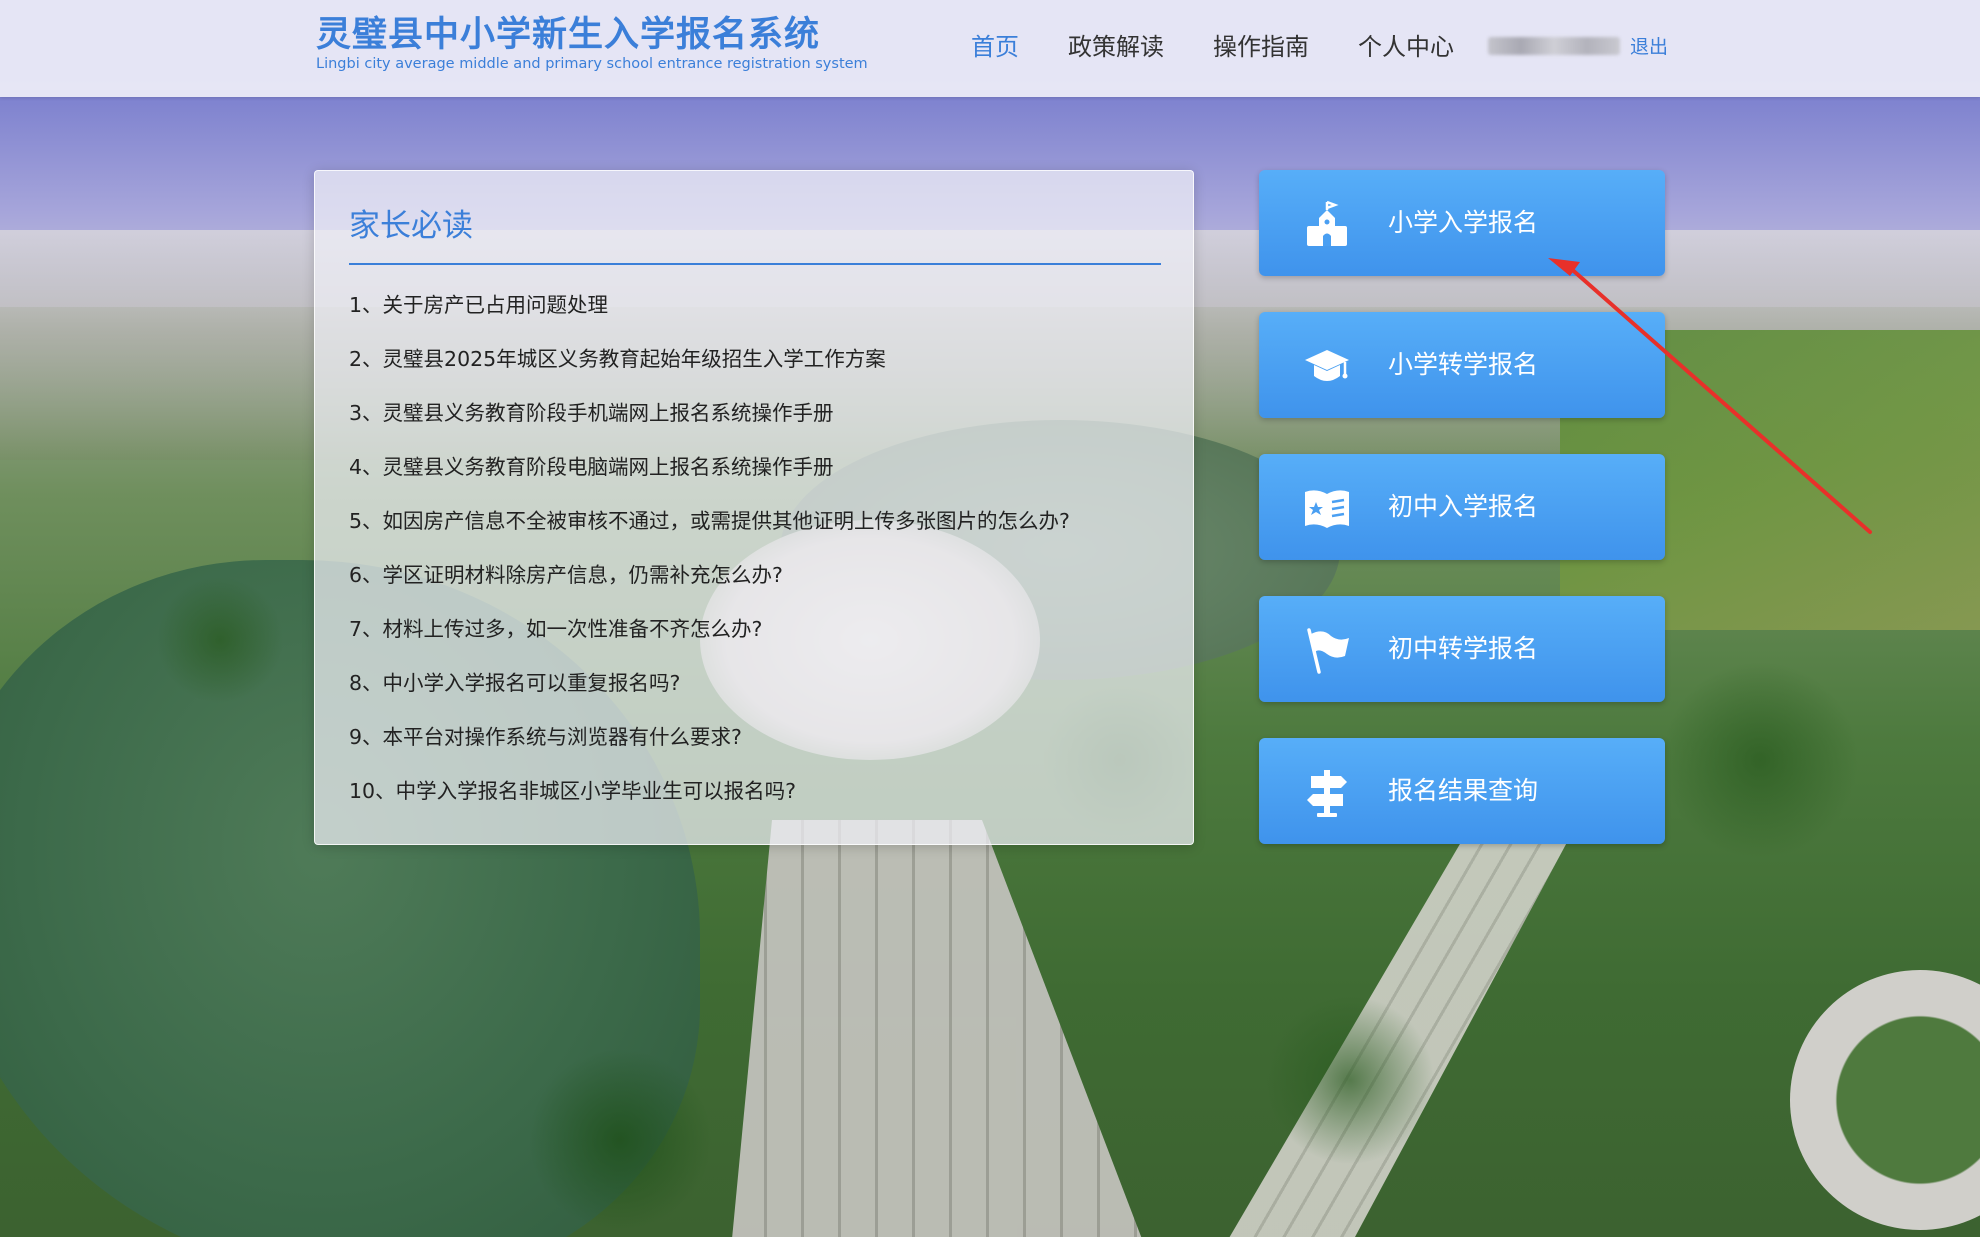 The width and height of the screenshot is (1980, 1237). Describe the element at coordinates (759, 806) in the screenshot. I see `notice-item: 10、中学入学报名非城区小学毕业生可以报名吗?` at that location.